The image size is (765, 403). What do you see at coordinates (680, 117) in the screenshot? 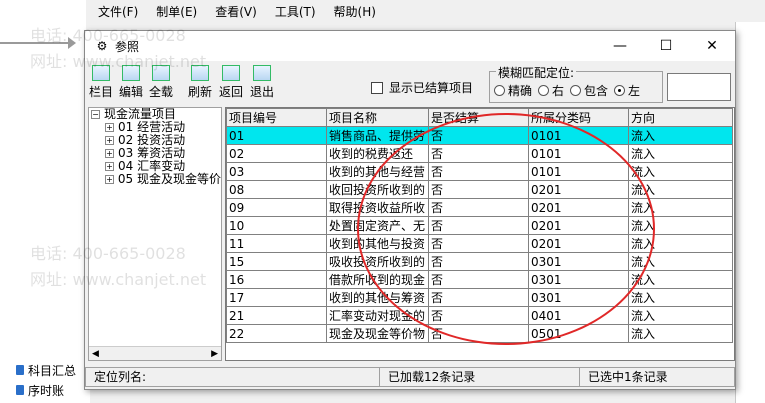
I see `header-direction: 方向` at bounding box center [680, 117].